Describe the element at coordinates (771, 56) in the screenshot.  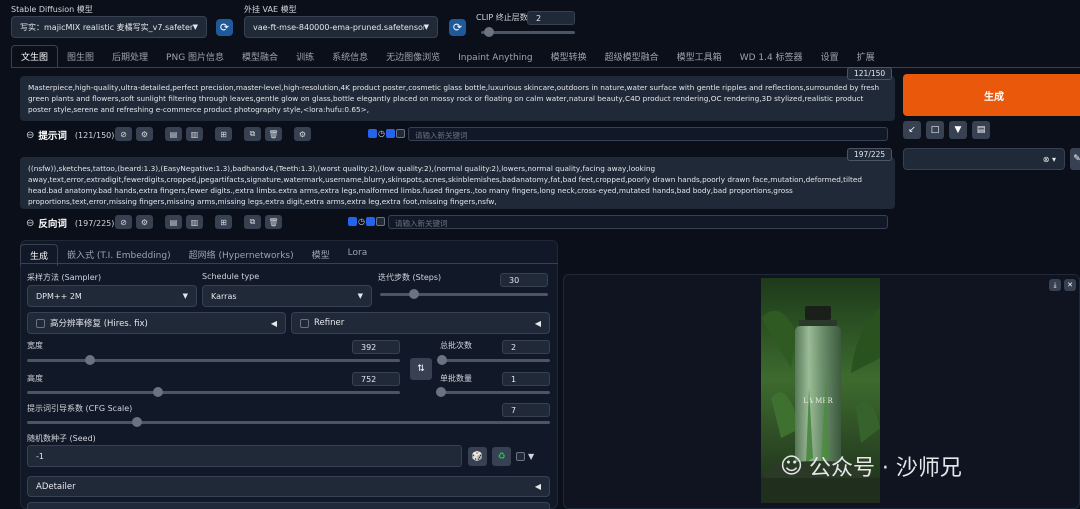
I see `tab-wd-tagger: WD 1.4 标签器` at that location.